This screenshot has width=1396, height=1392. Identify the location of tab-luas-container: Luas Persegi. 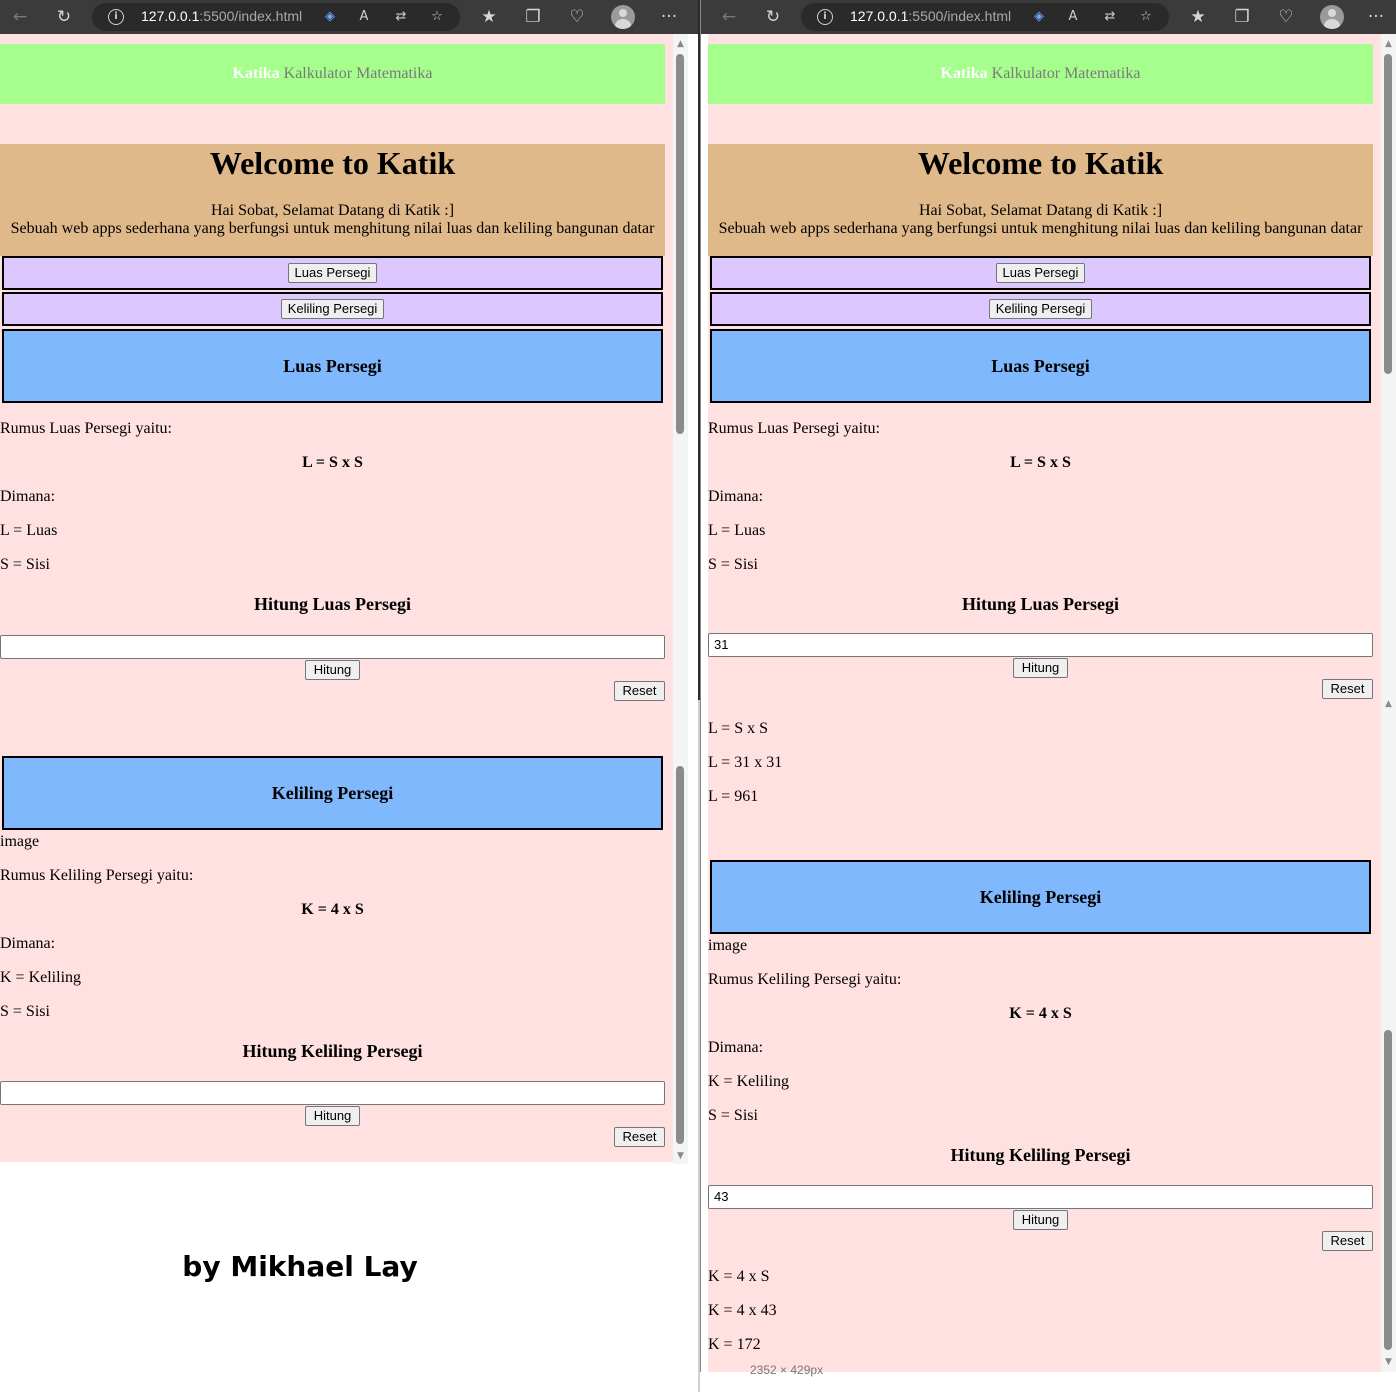
(1040, 273).